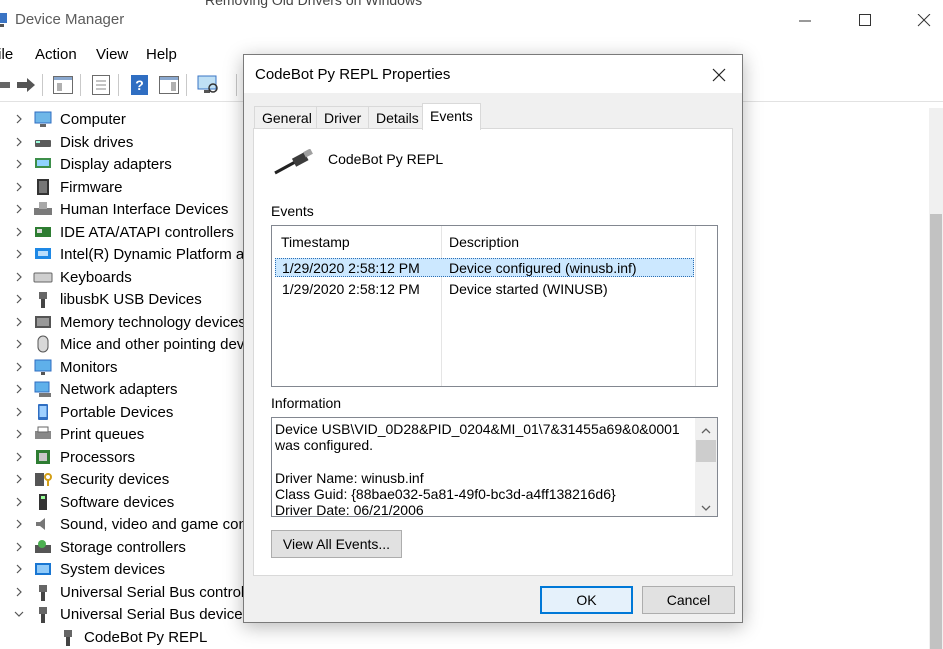 The height and width of the screenshot is (649, 943). What do you see at coordinates (125, 164) in the screenshot?
I see `tree-node: Display adapters` at bounding box center [125, 164].